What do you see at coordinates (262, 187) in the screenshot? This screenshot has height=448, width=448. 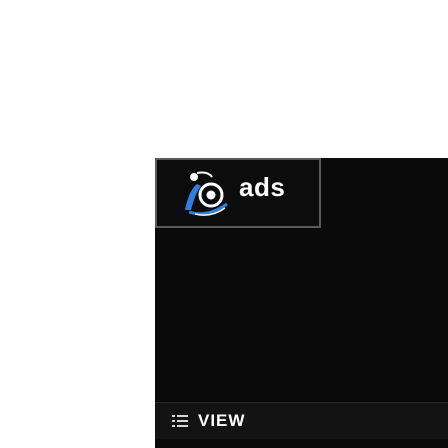 I see `brand-name: ads` at bounding box center [262, 187].